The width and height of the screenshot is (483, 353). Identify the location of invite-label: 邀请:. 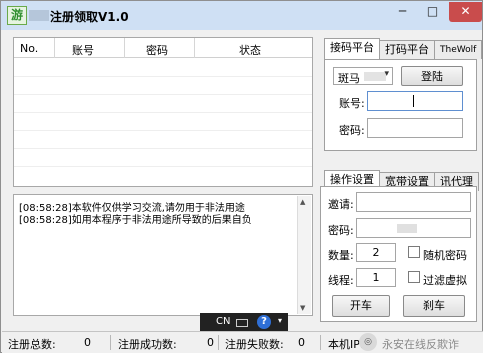
(341, 204).